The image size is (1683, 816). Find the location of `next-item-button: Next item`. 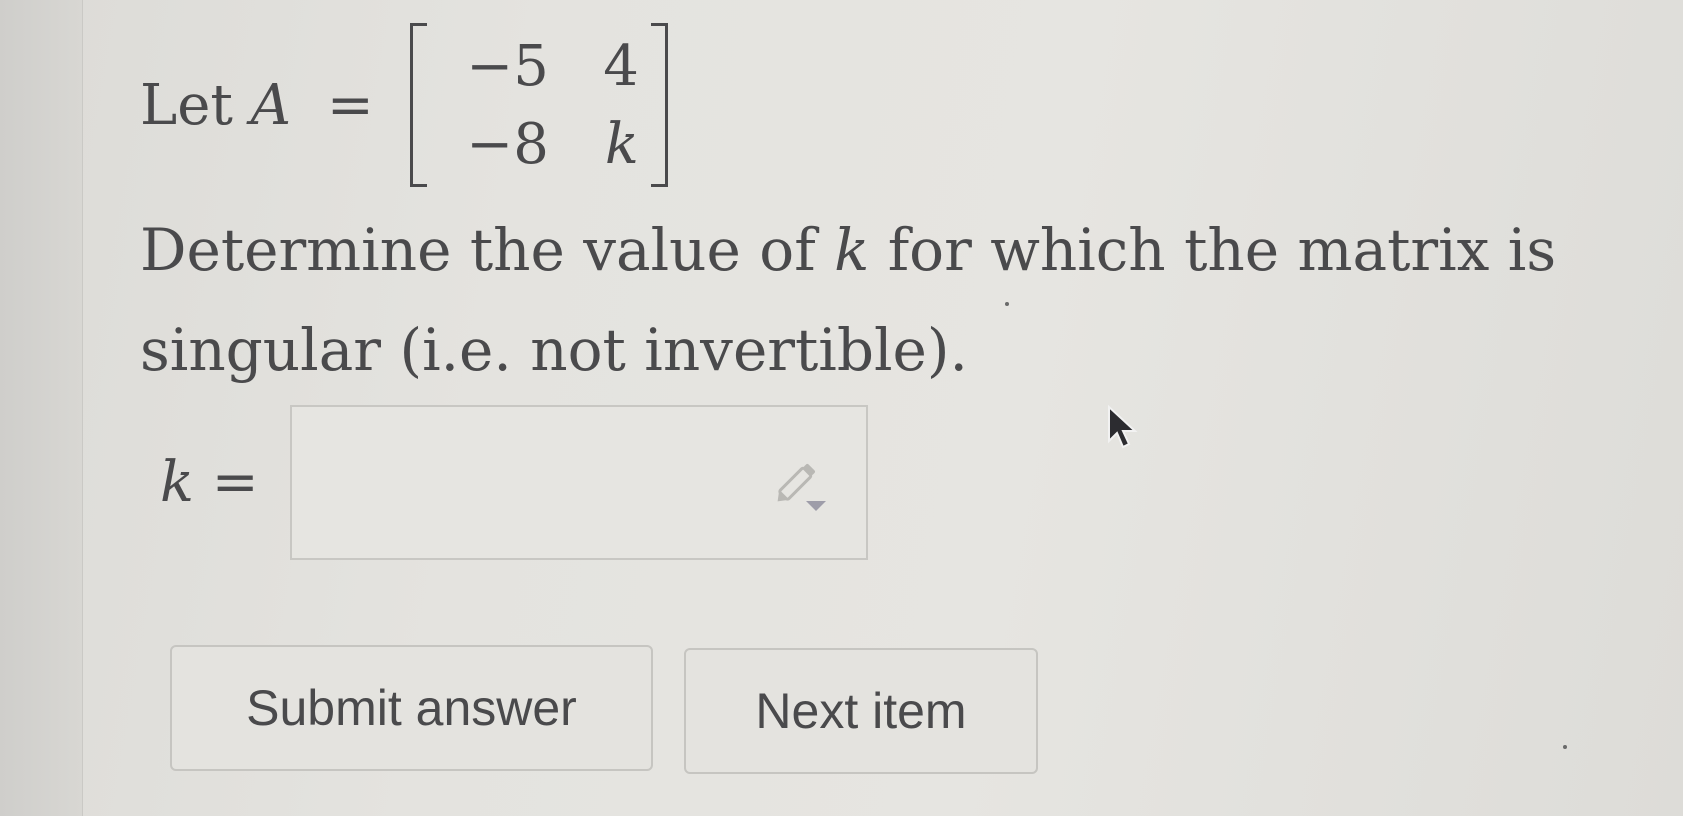

next-item-button: Next item is located at coordinates (861, 711).